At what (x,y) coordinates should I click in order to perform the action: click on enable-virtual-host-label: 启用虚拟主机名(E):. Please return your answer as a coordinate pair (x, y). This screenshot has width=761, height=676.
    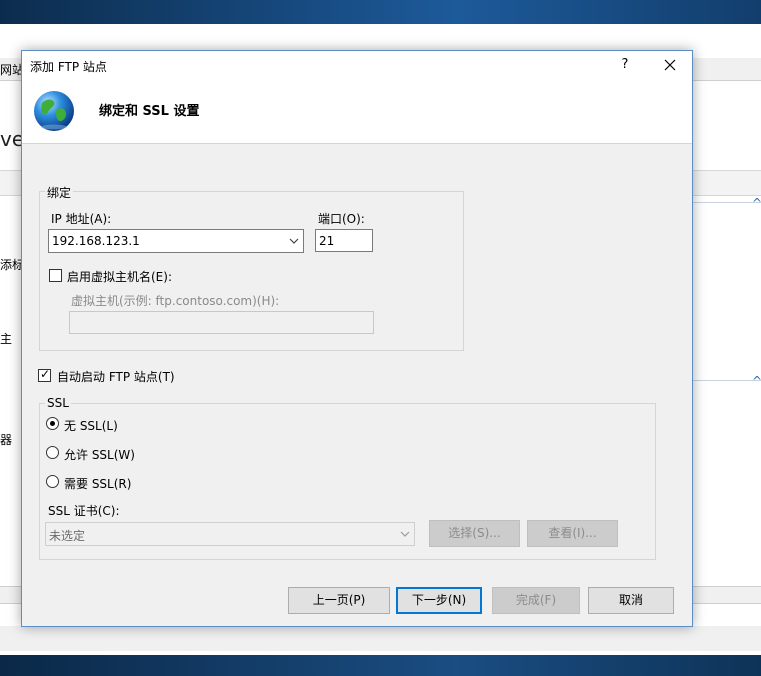
    Looking at the image, I should click on (119, 277).